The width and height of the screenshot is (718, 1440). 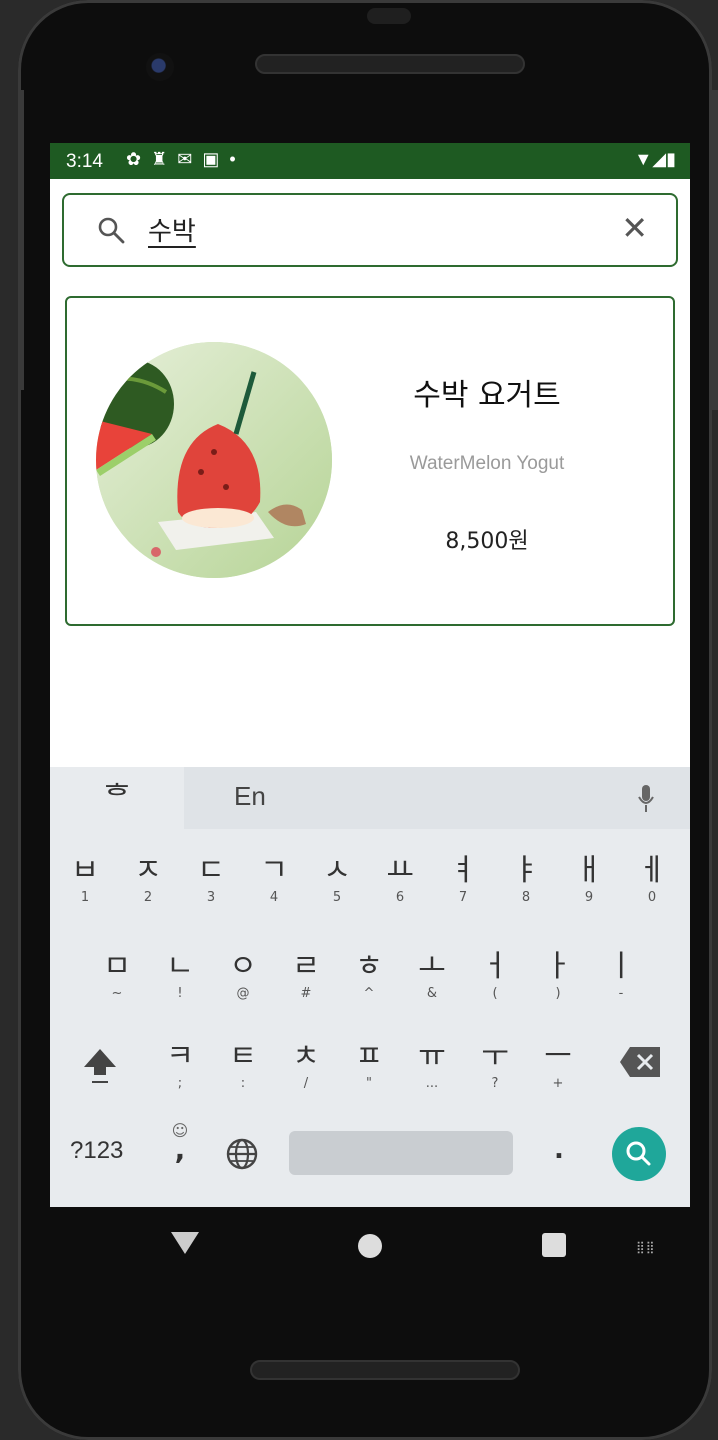 What do you see at coordinates (559, 1150) in the screenshot?
I see `period-key: .` at bounding box center [559, 1150].